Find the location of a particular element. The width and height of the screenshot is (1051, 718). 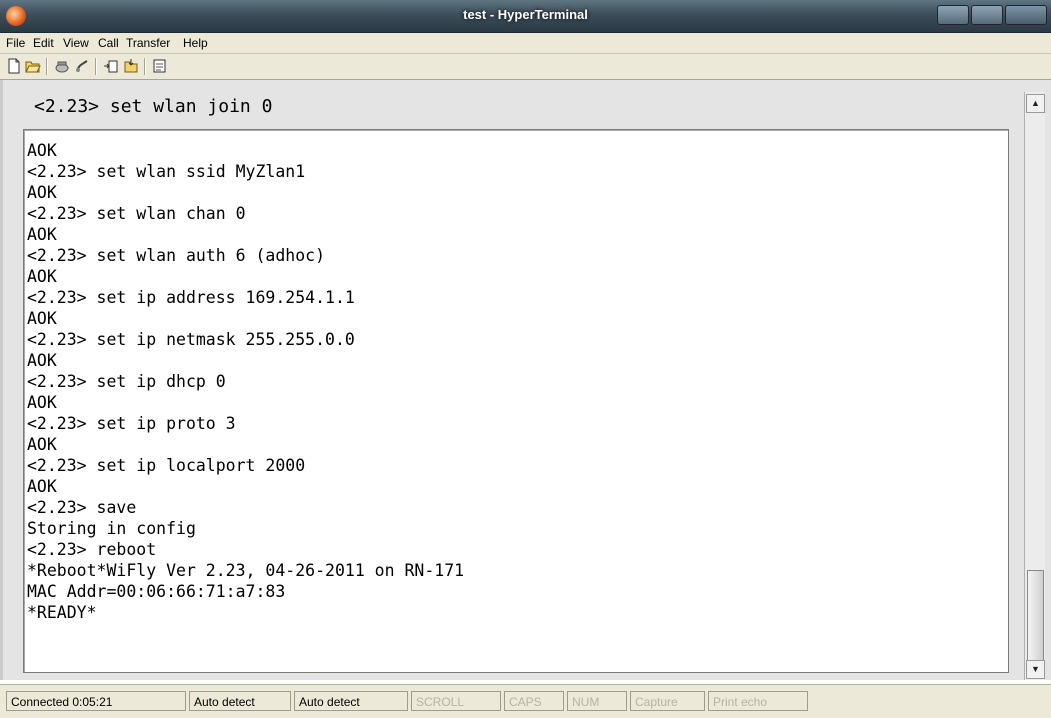

menu-help: Help is located at coordinates (195, 43).